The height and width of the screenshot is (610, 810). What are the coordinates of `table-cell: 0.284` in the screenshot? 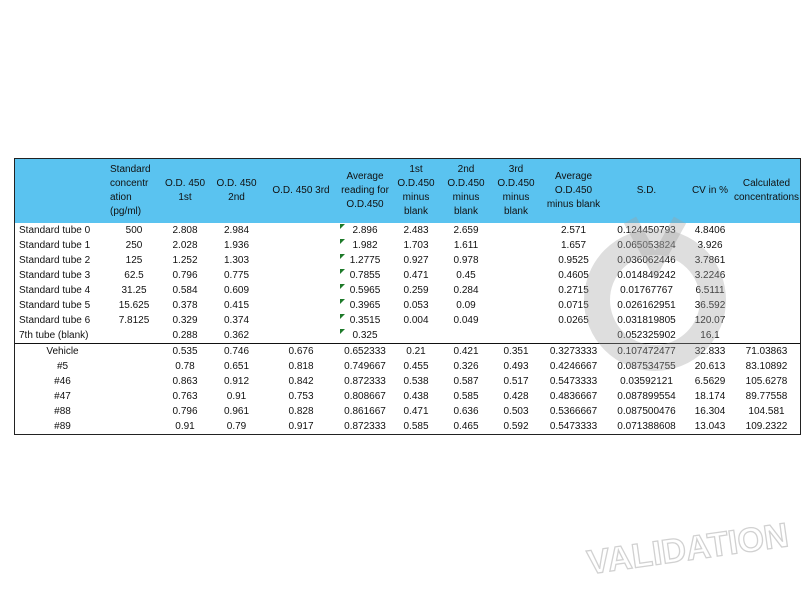 It's located at (466, 290).